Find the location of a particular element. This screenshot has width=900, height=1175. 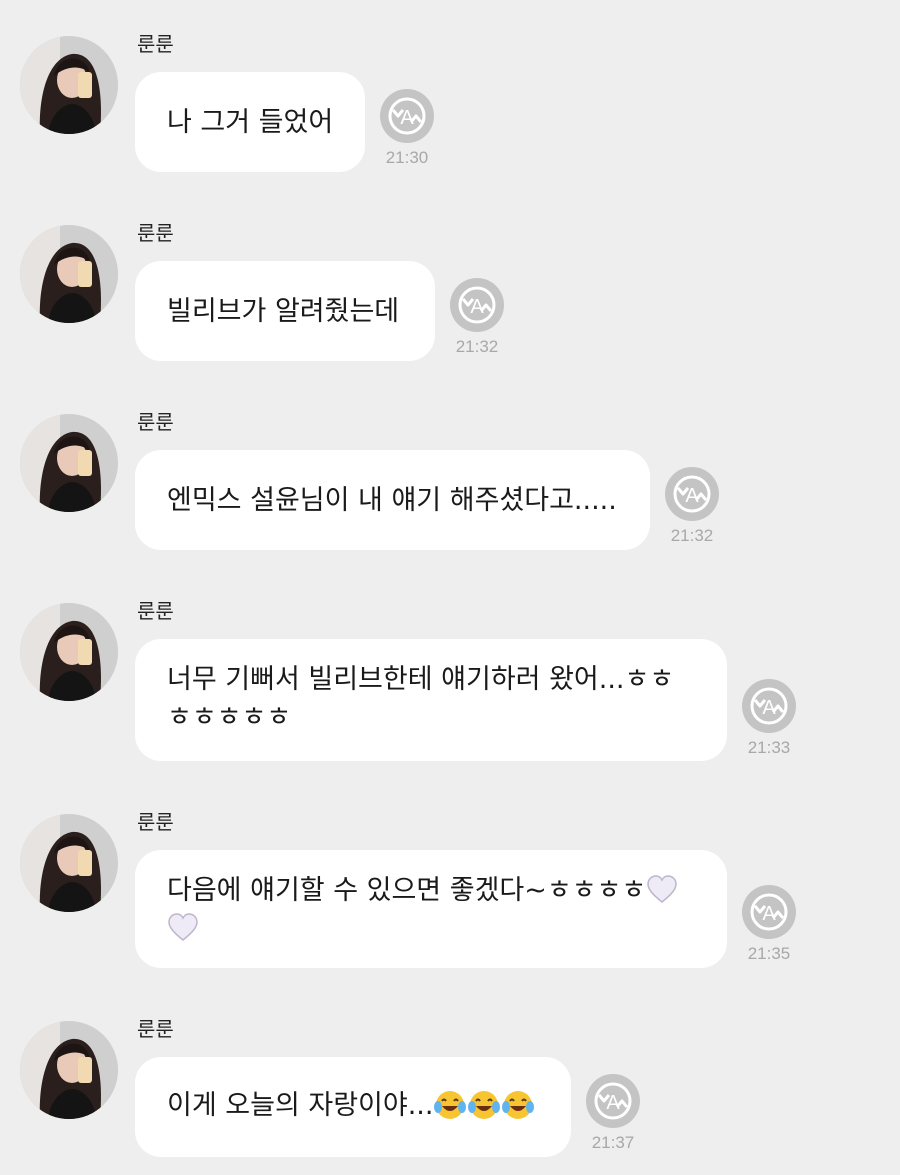

message-text-line: 너무 기뻐서 빌리브한테 얘기하러 왔어...ㅎㅎ is located at coordinates (421, 679).